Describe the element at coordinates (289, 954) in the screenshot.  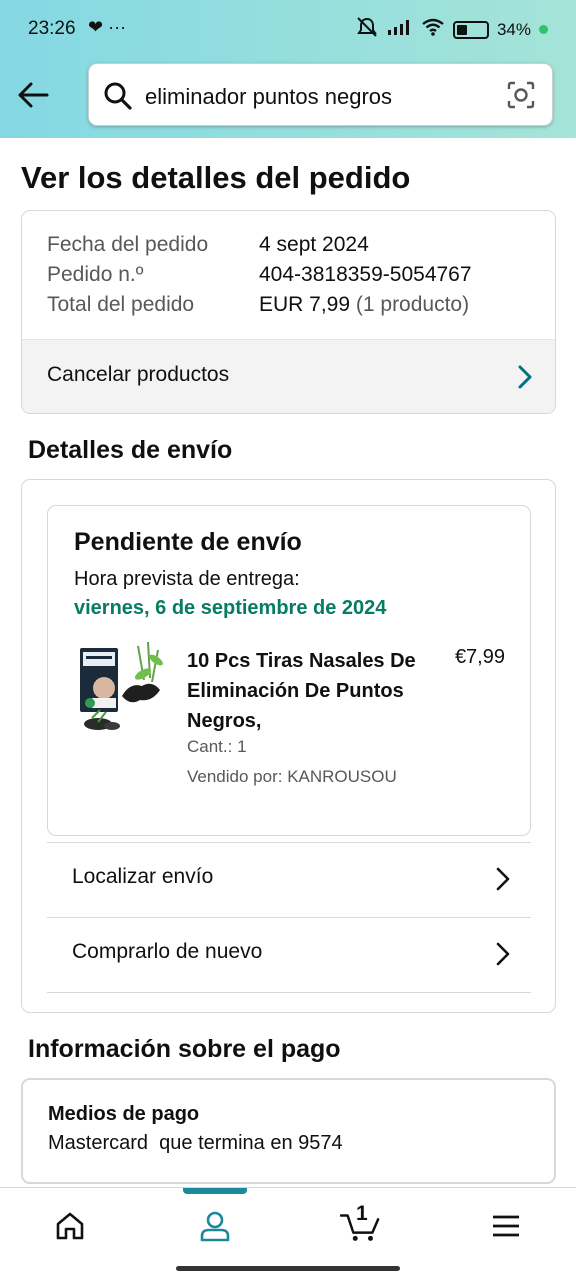
I see `buy-again-row: Comprarlo de nuevo` at that location.